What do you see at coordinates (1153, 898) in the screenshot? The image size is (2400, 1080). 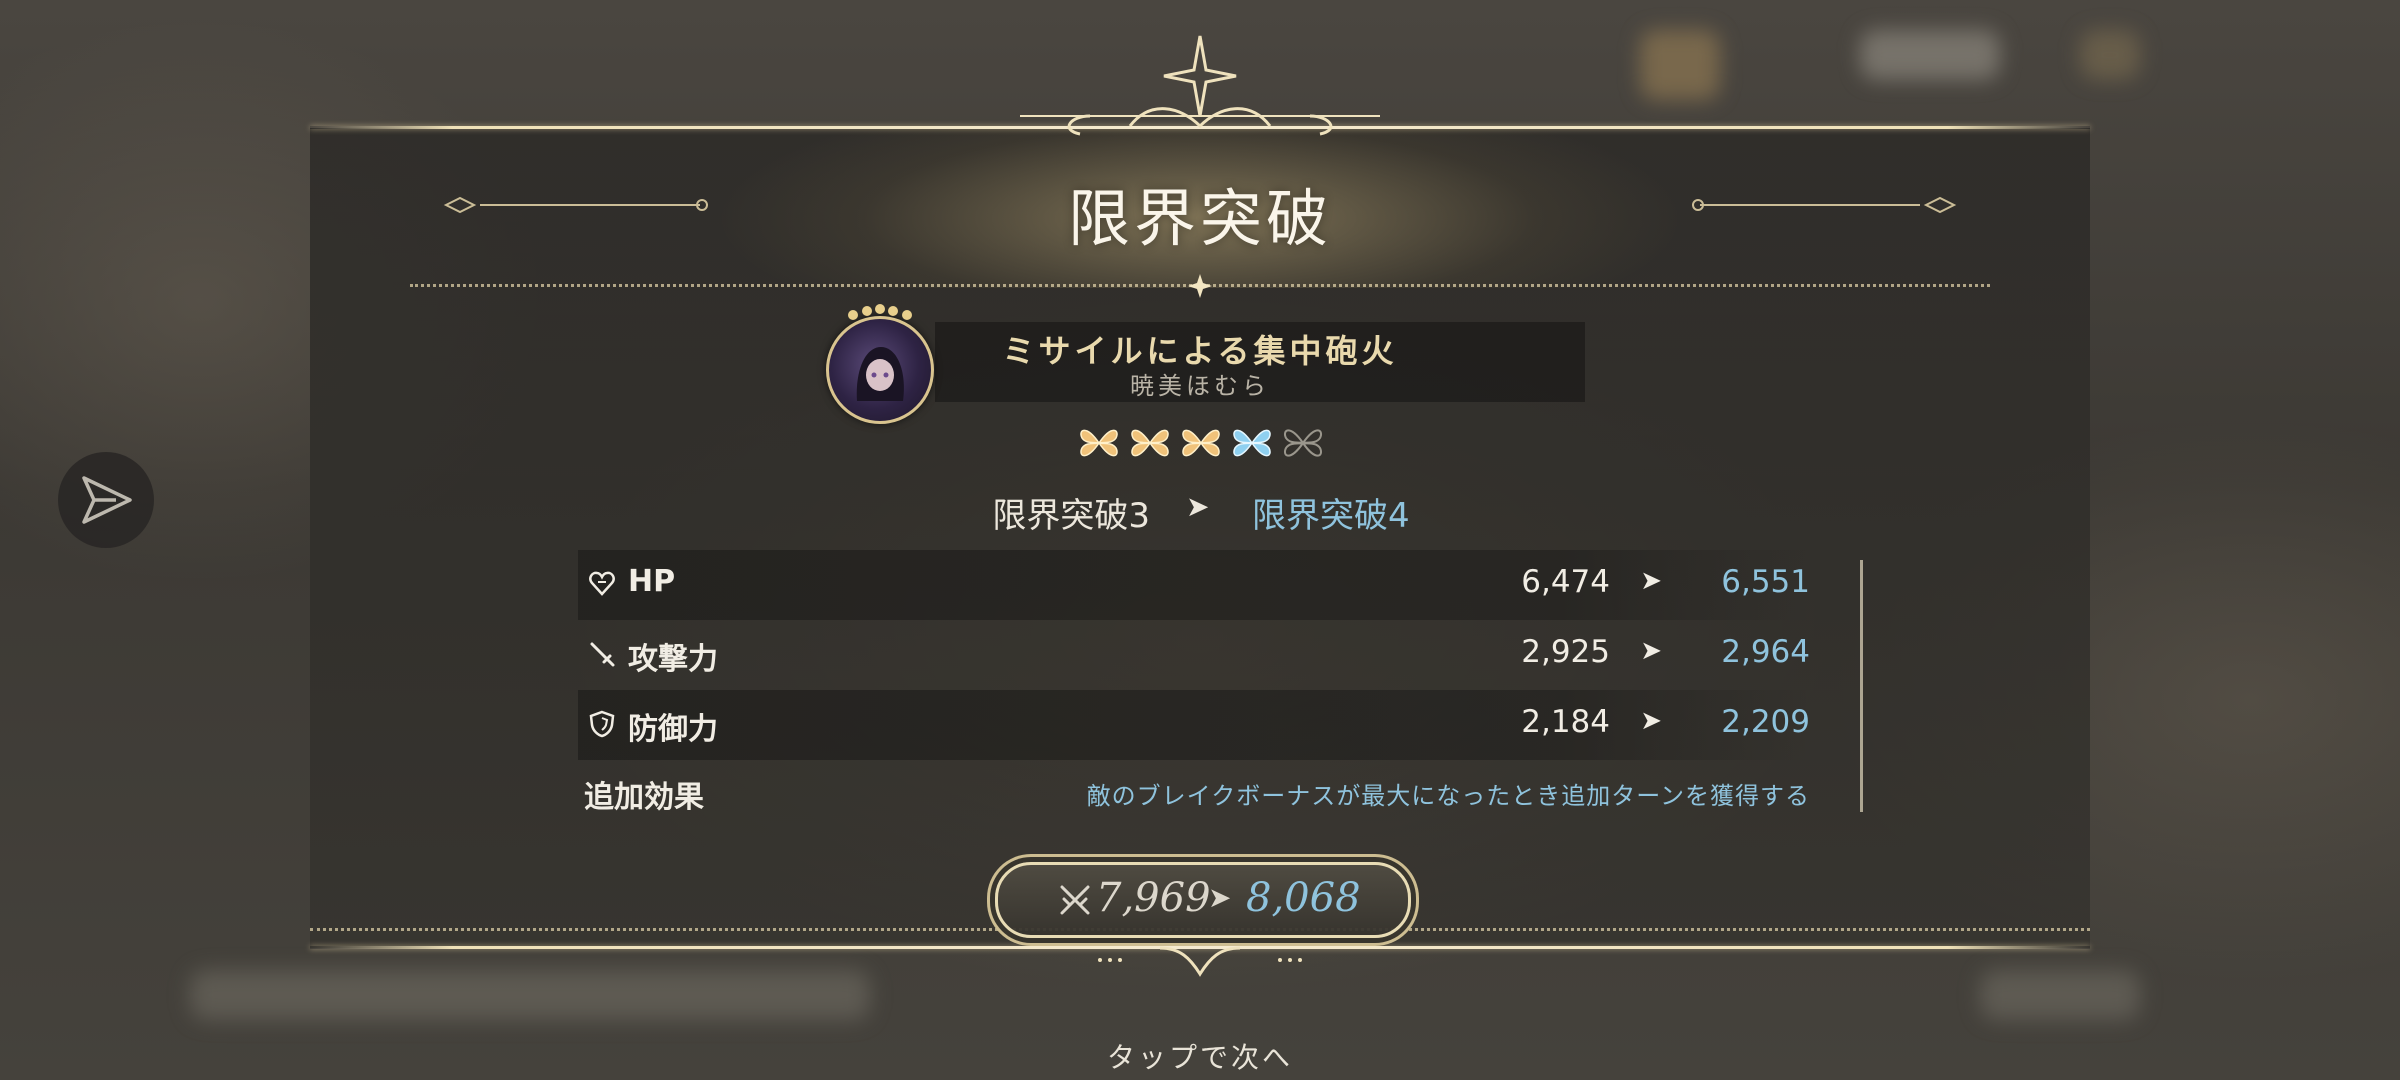 I see `combat-power-old: 7,969` at bounding box center [1153, 898].